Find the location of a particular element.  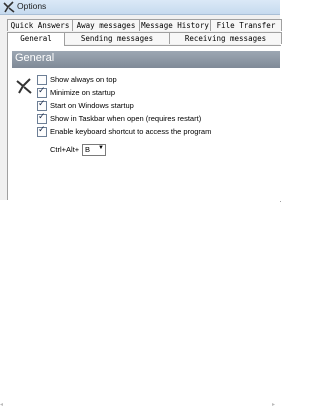

checkbox-show-taskbar is located at coordinates (42, 118).